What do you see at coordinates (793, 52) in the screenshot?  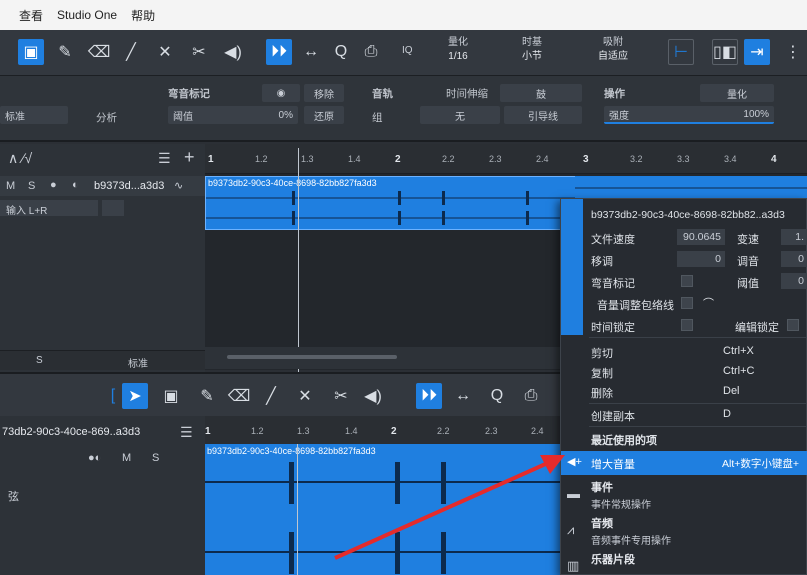 I see `more-icon: ⋮` at bounding box center [793, 52].